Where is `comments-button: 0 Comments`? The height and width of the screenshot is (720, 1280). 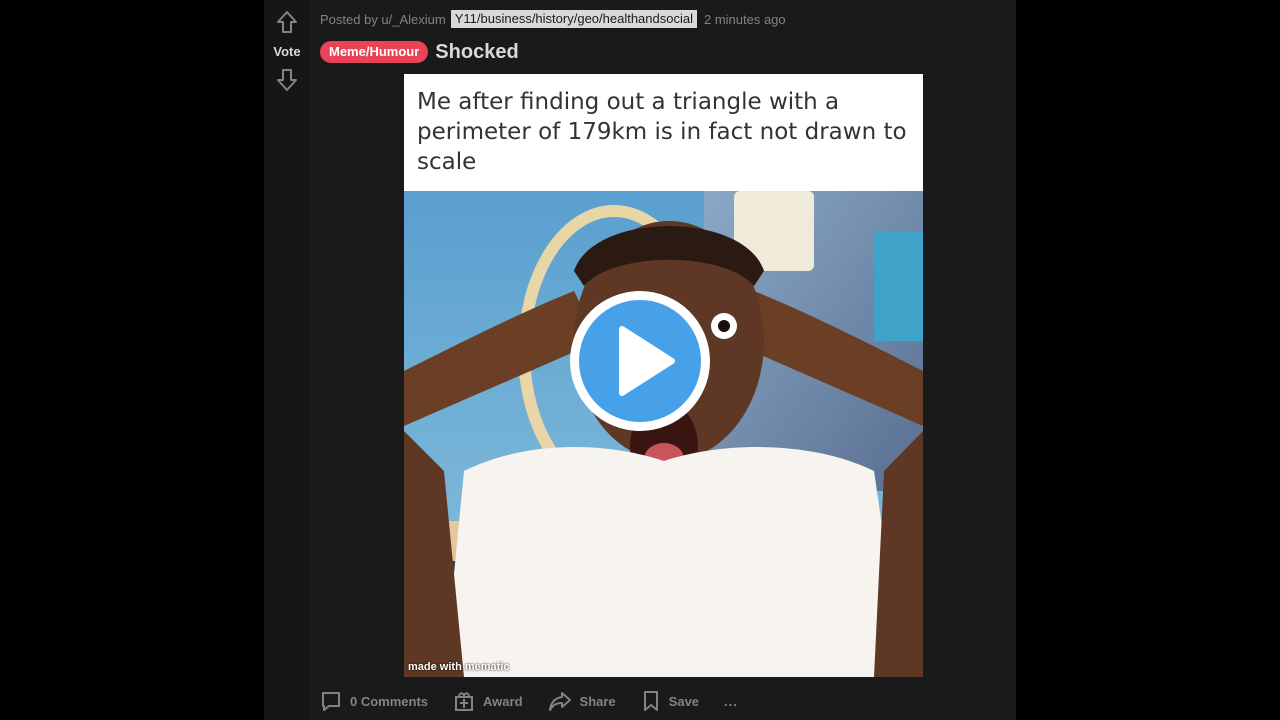
comments-button: 0 Comments is located at coordinates (374, 701).